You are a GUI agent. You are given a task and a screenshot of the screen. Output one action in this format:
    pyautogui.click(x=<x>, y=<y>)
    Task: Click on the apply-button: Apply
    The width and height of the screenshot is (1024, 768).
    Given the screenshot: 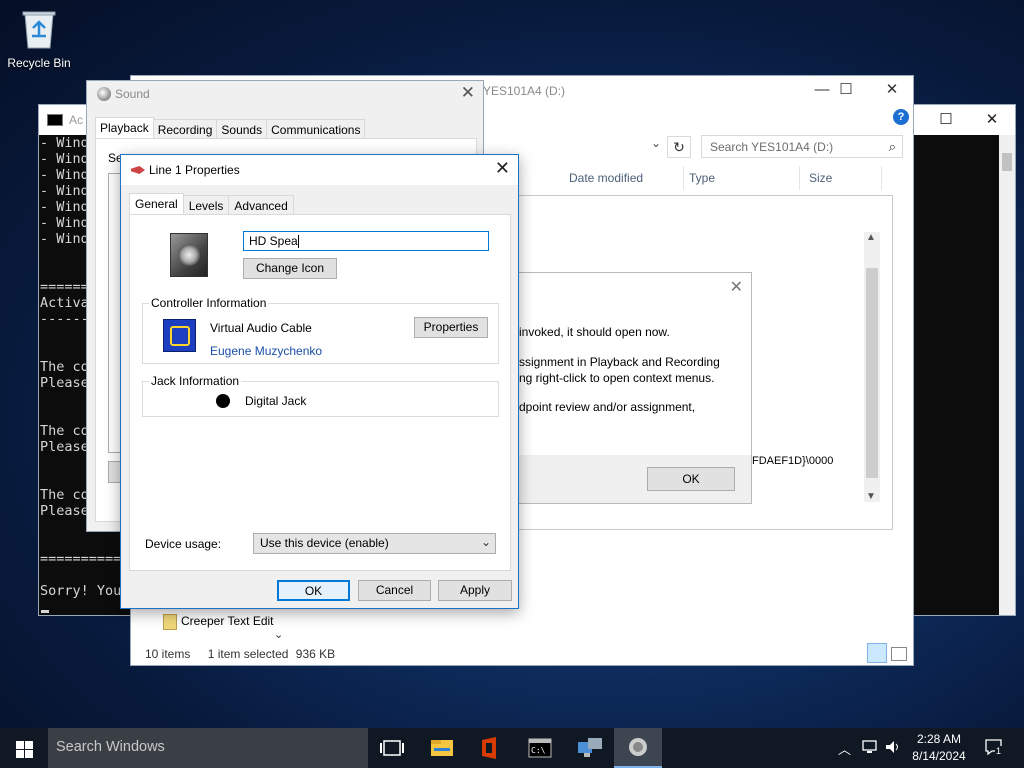 What is the action you would take?
    pyautogui.click(x=475, y=590)
    